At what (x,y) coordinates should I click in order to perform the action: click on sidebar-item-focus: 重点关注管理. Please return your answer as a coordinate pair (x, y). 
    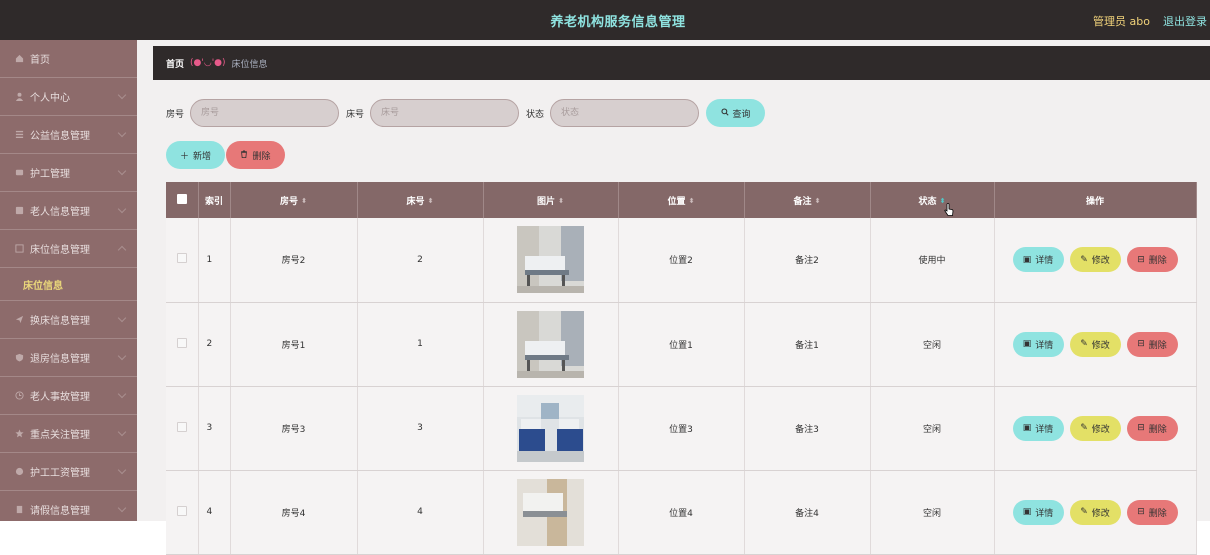
    Looking at the image, I should click on (68, 434).